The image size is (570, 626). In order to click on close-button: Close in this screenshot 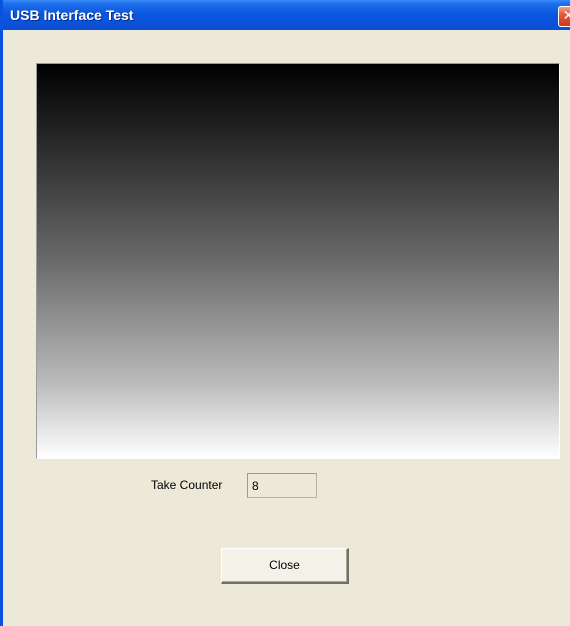, I will do `click(285, 566)`.